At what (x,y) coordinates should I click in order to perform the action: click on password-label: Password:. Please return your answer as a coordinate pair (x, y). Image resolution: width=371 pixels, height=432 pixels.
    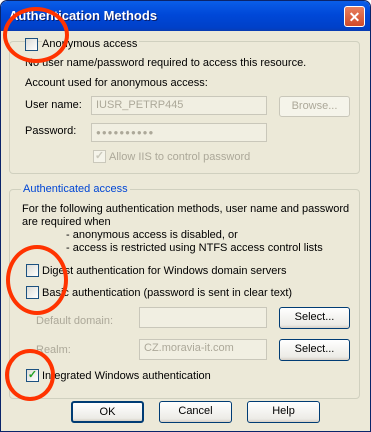
    Looking at the image, I should click on (51, 131).